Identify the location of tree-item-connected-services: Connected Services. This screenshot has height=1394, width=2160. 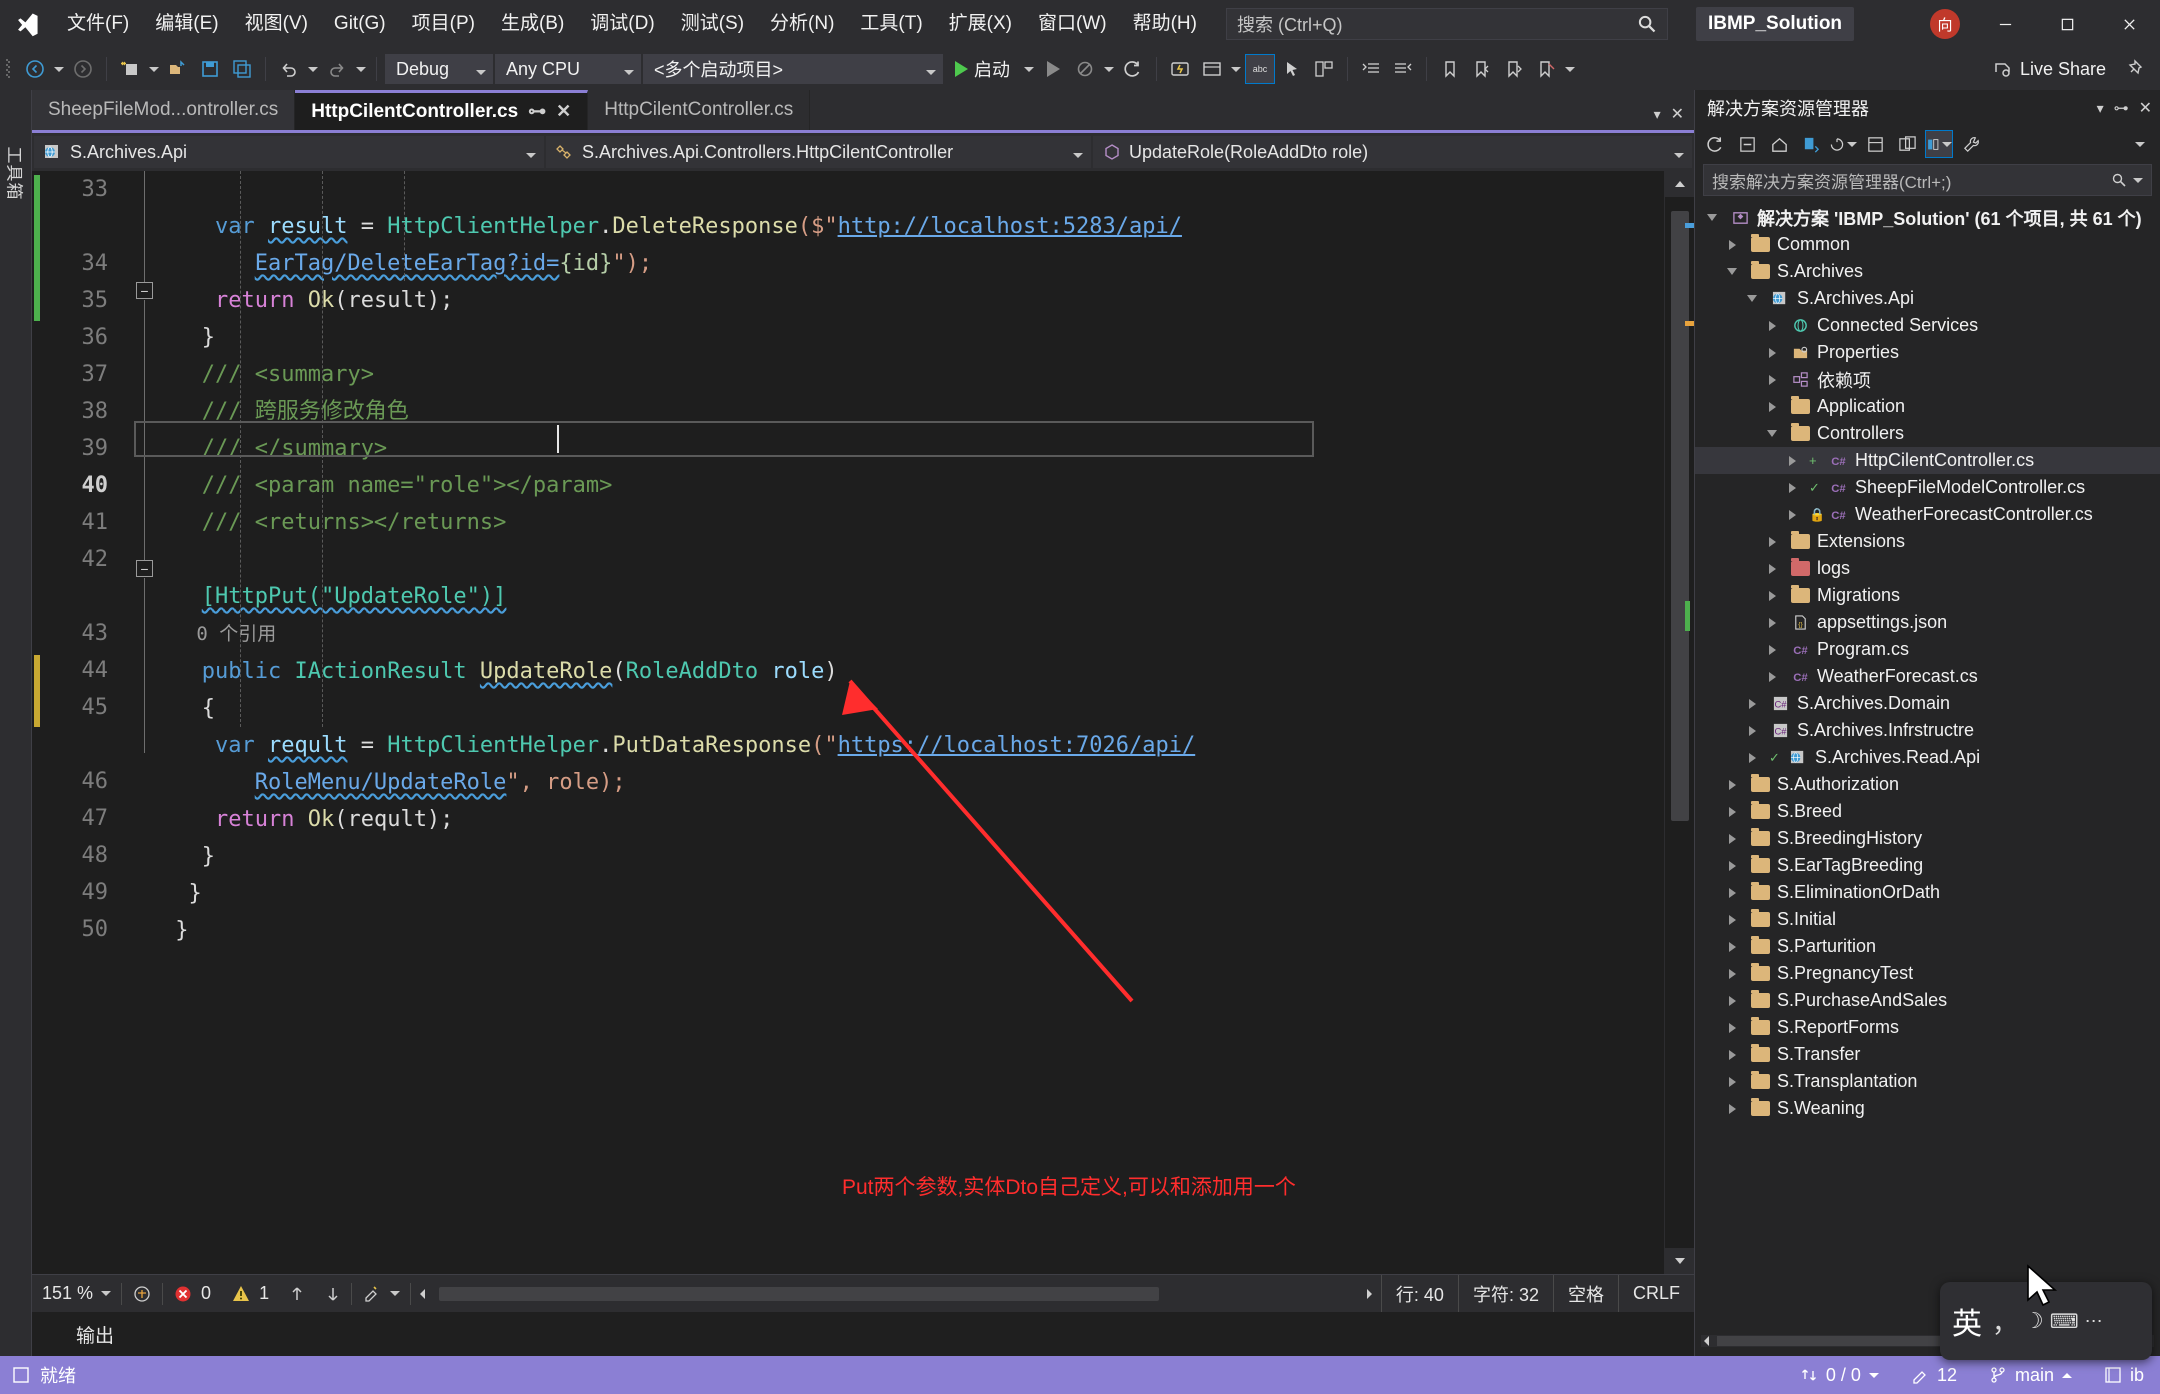
(1927, 325).